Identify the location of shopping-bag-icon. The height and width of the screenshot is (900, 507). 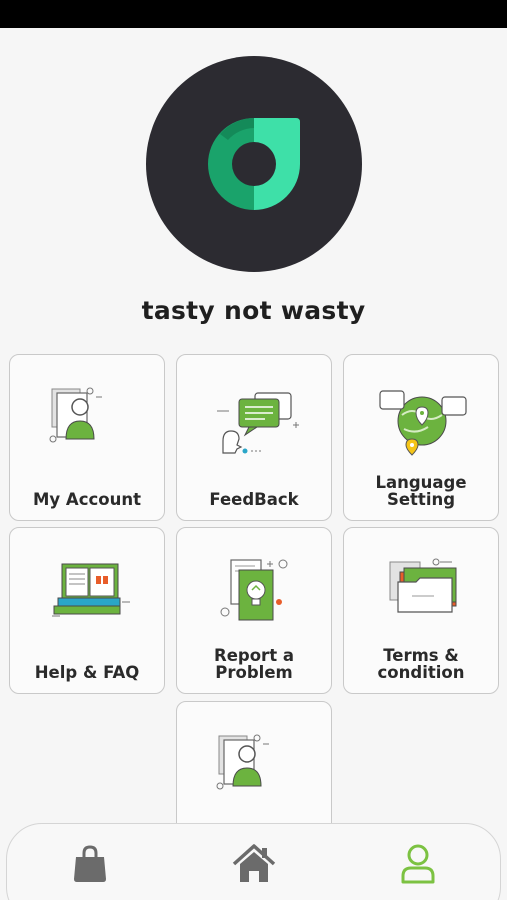
(90, 863).